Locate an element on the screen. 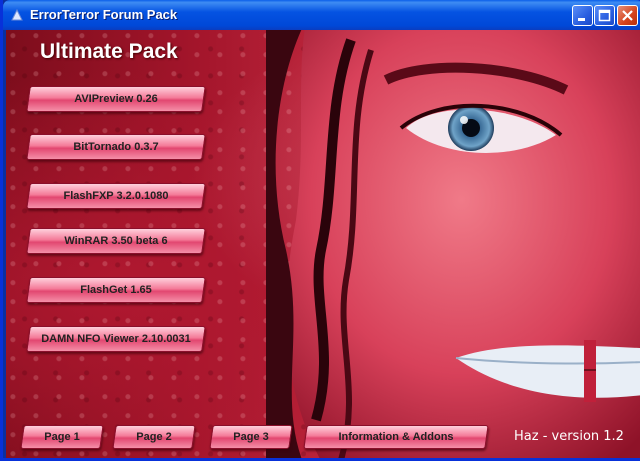 Image resolution: width=640 pixels, height=461 pixels. maximize-button is located at coordinates (604, 15).